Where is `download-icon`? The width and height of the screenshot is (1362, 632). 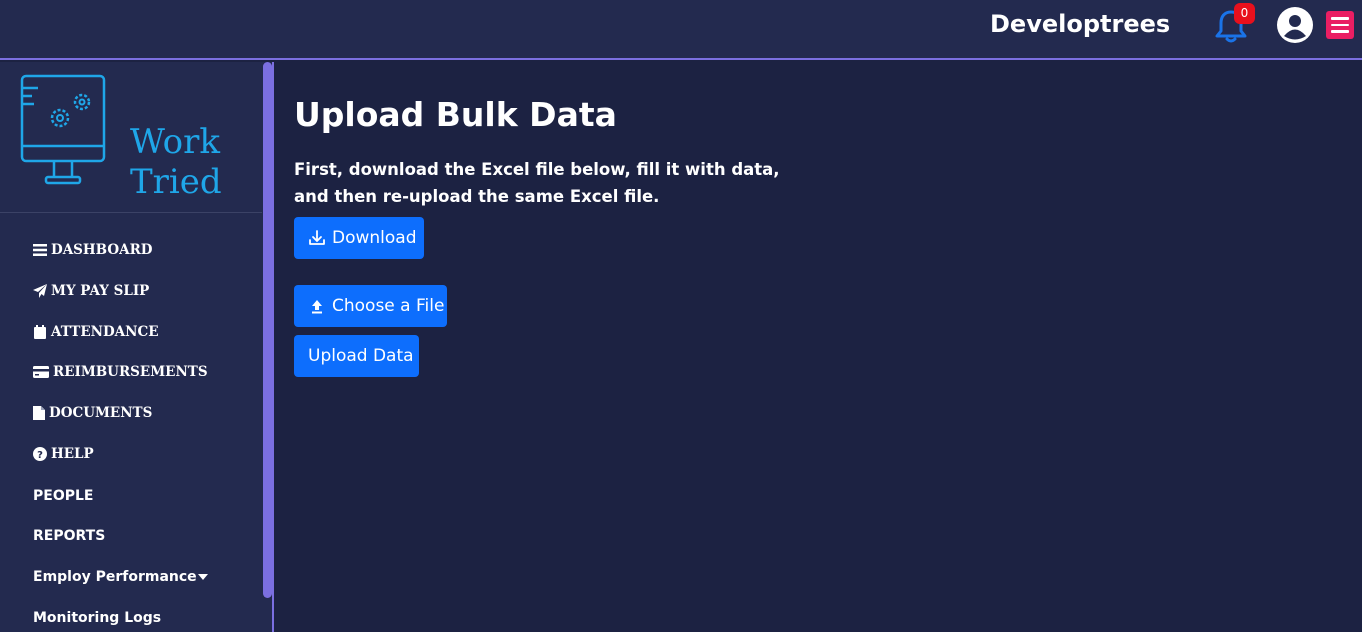 download-icon is located at coordinates (317, 237).